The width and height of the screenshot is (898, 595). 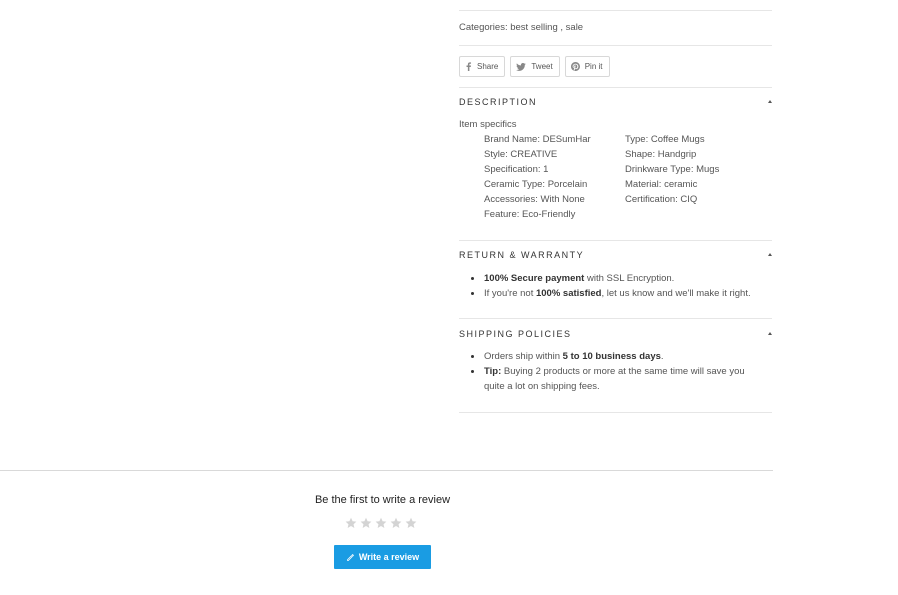 I want to click on item-specifics-label: Item specifics, so click(x=488, y=124).